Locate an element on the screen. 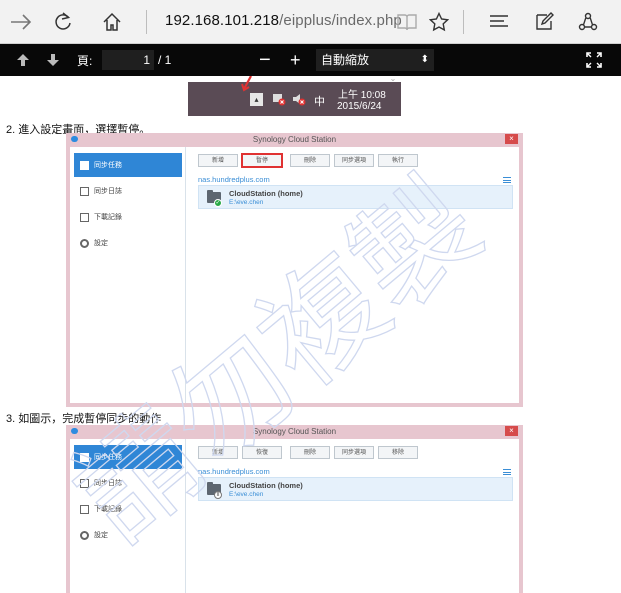 The width and height of the screenshot is (621, 593). zoom-value: 自動縮放 is located at coordinates (345, 60).